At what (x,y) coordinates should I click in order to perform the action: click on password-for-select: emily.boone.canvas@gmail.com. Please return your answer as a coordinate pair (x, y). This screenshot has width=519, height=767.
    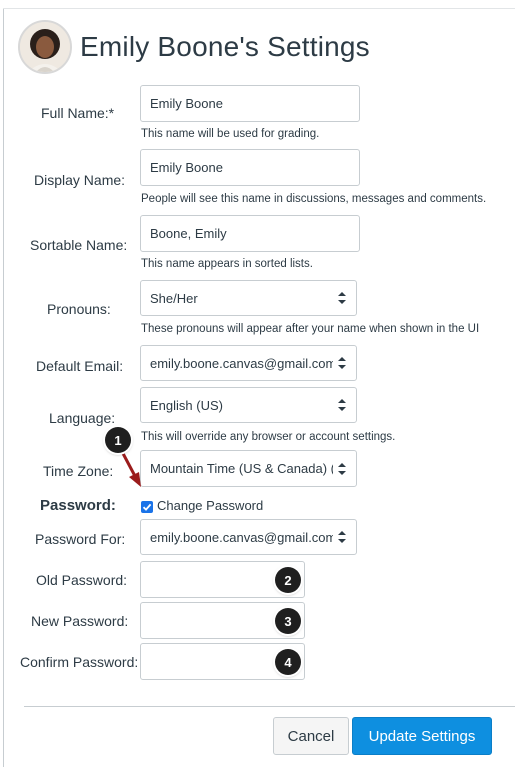
    Looking at the image, I should click on (248, 537).